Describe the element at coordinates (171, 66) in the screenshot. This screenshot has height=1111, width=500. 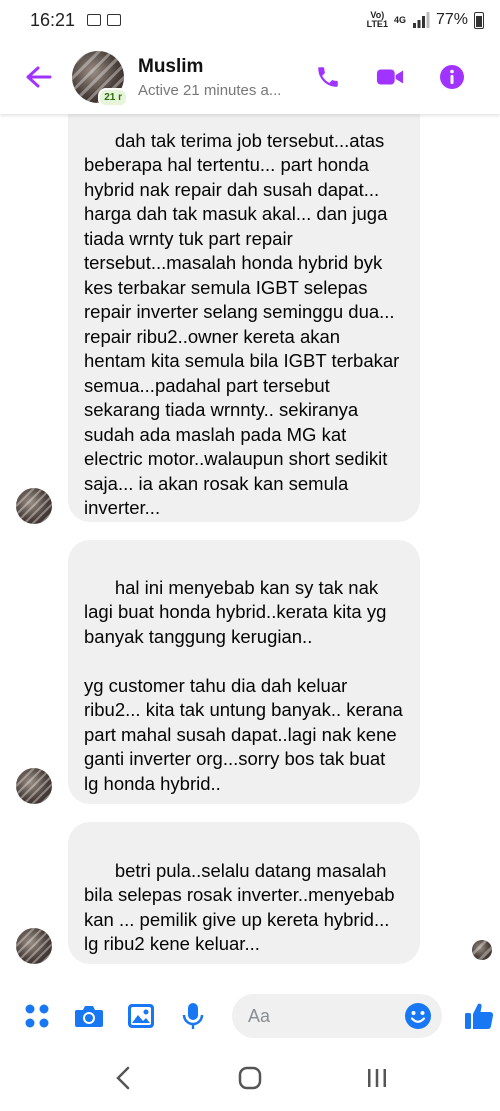
I see `contact-name: Muslim` at that location.